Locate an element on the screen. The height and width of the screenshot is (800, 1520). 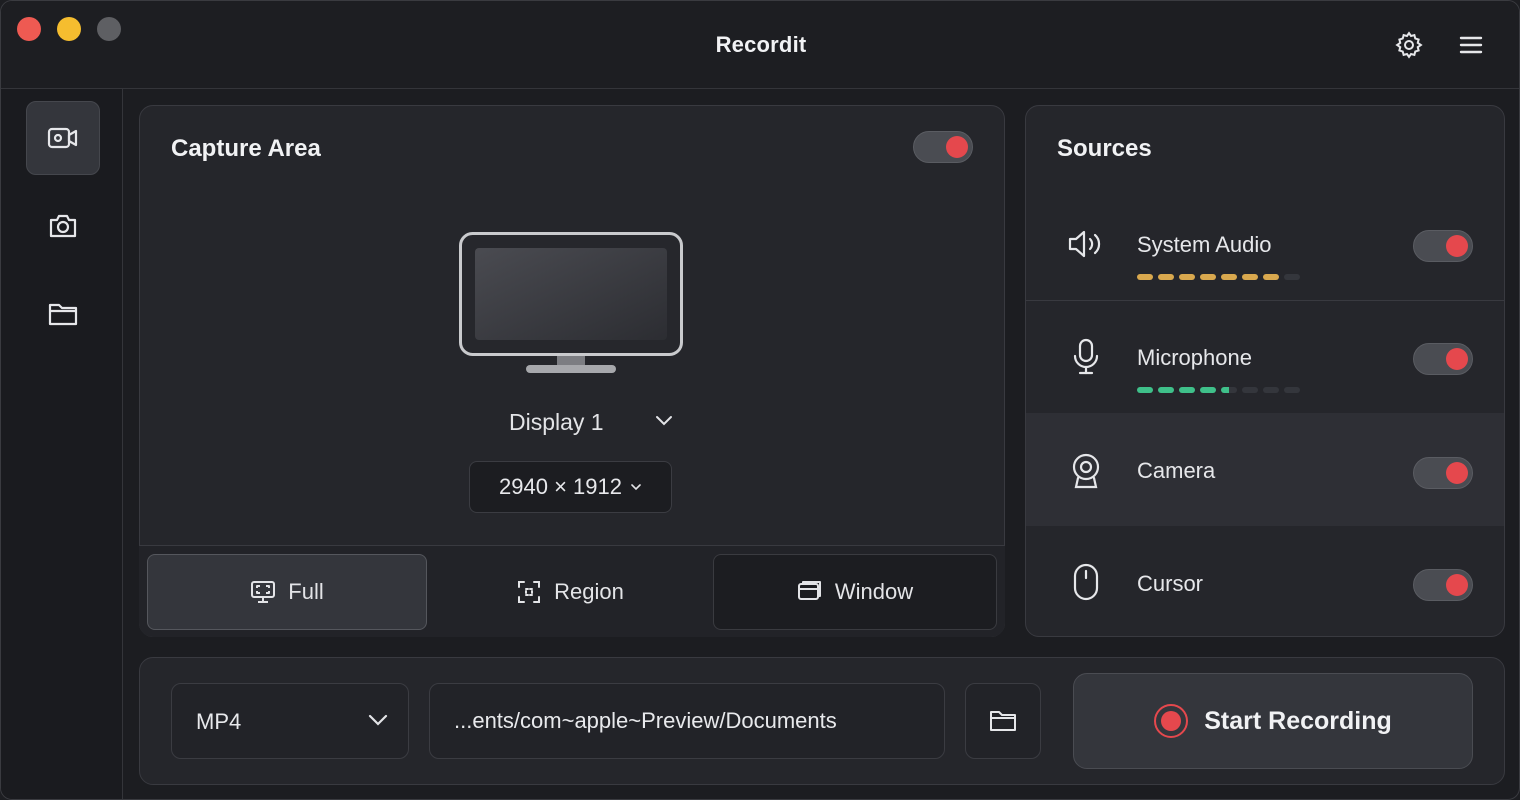
display-selector: Display 1 is located at coordinates (594, 422).